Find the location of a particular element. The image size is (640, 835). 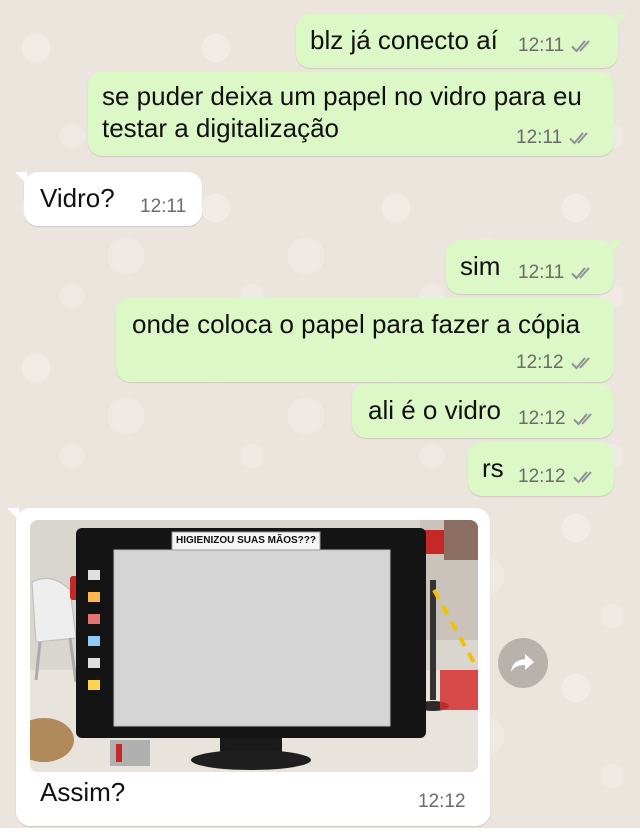

image-caption: Assim? is located at coordinates (83, 792).